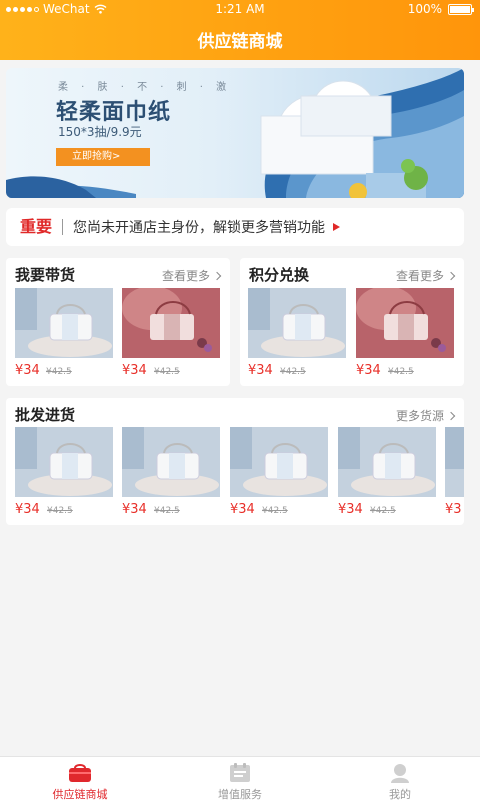  I want to click on wholesale-section-header: 批发进货 更多货源, so click(235, 412).